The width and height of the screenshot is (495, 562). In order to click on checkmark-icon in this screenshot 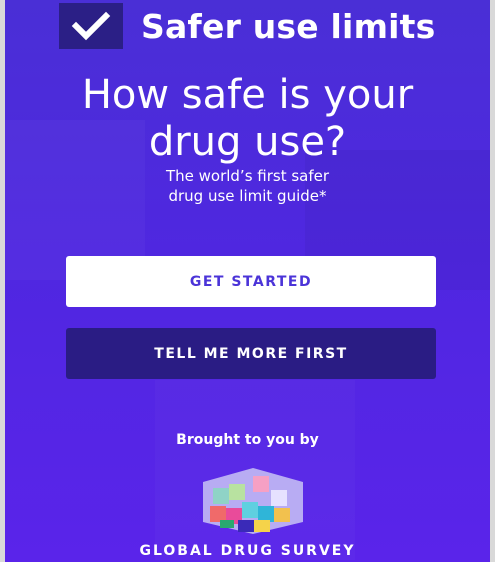, I will do `click(91, 26)`.